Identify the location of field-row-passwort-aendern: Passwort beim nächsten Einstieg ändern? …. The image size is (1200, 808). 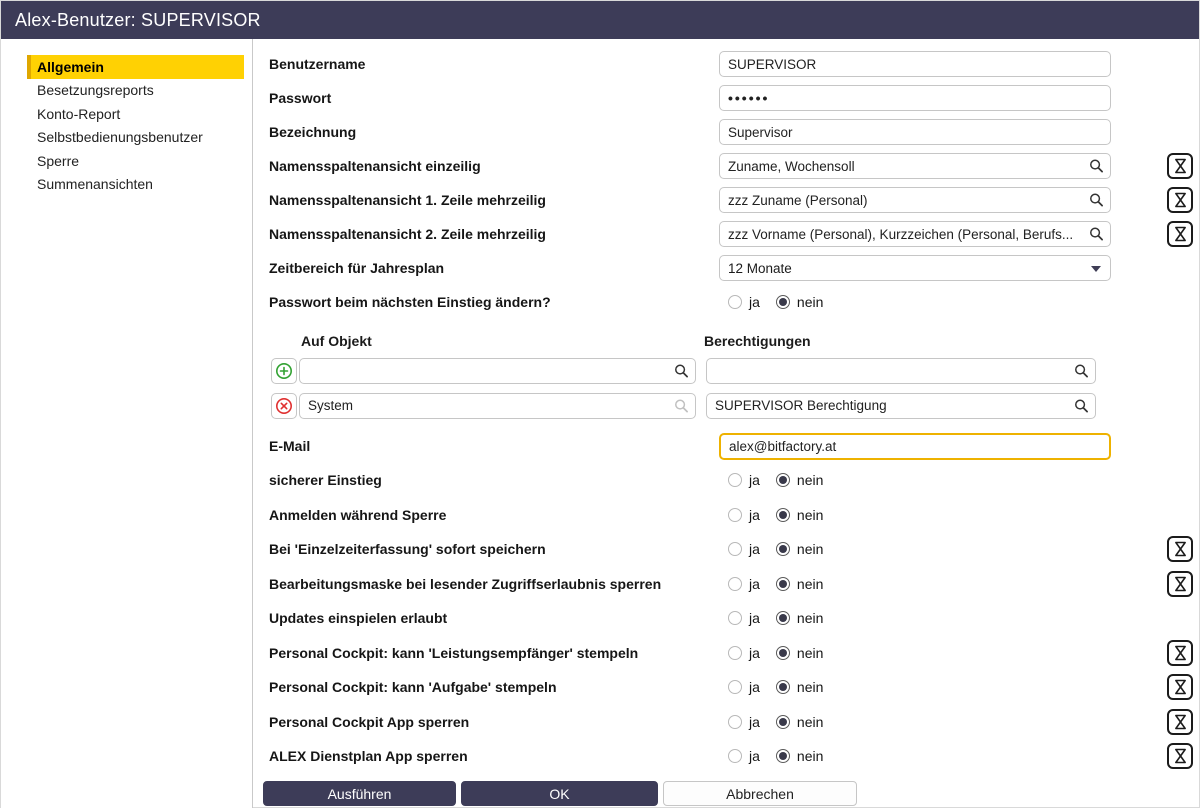
(726, 302).